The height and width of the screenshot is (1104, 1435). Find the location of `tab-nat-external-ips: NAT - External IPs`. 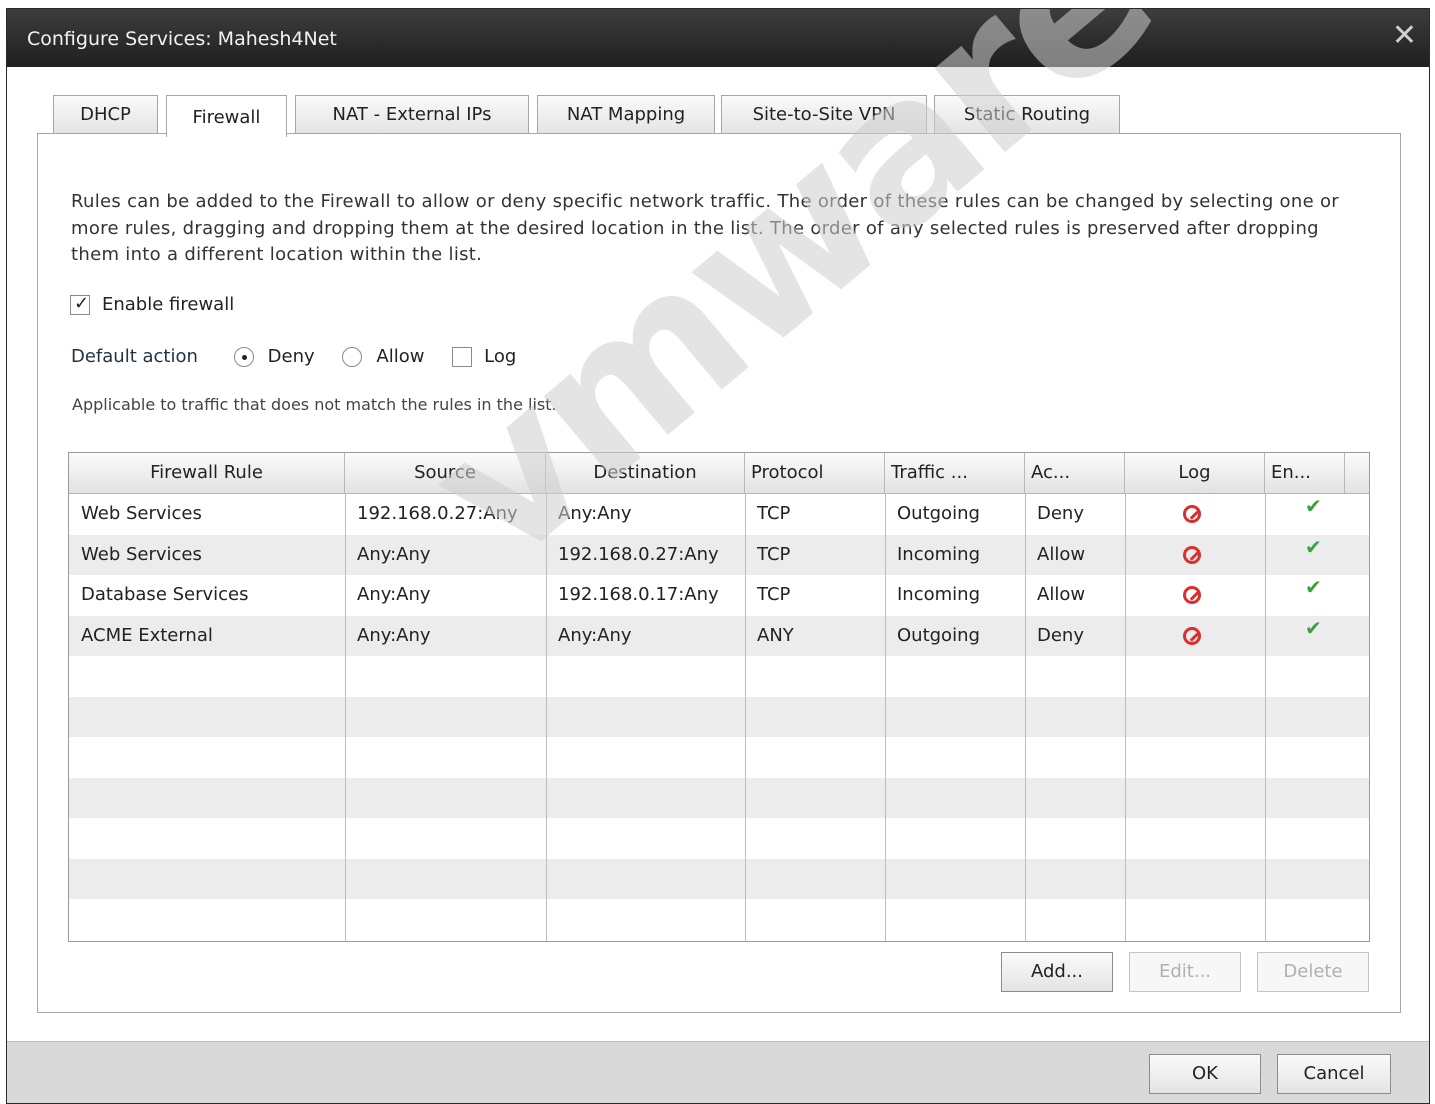

tab-nat-external-ips: NAT - External IPs is located at coordinates (412, 114).